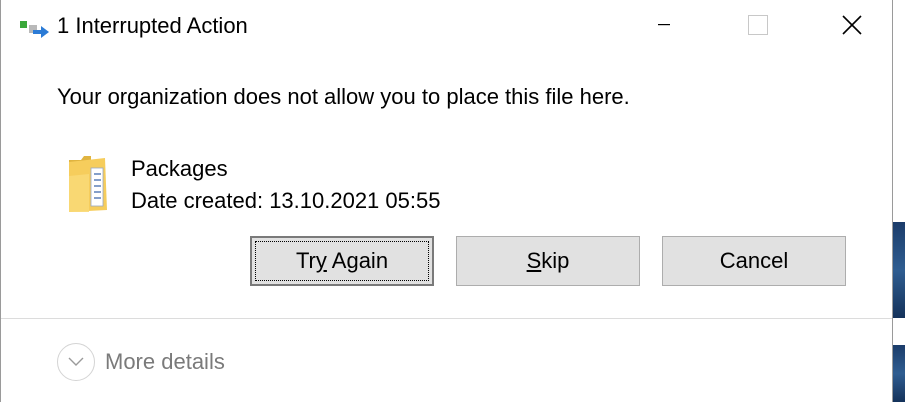  I want to click on close-icon, so click(852, 25).